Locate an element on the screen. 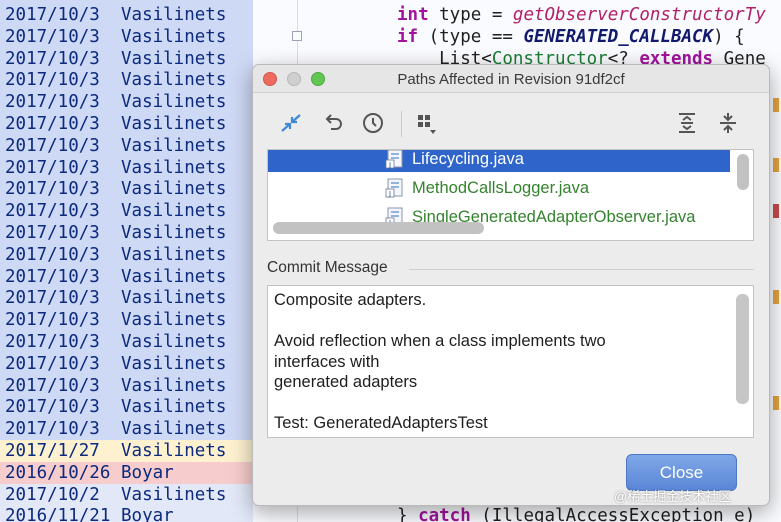  compare-button is located at coordinates (291, 123).